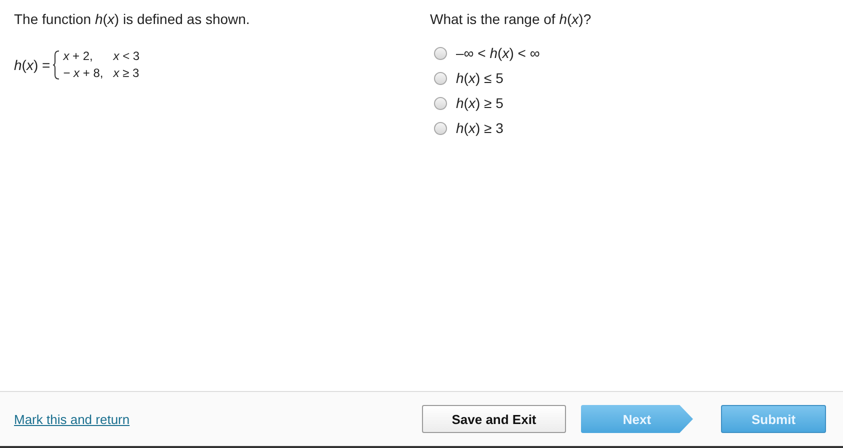  What do you see at coordinates (126, 56) in the screenshot?
I see `case-condition: x < 3` at bounding box center [126, 56].